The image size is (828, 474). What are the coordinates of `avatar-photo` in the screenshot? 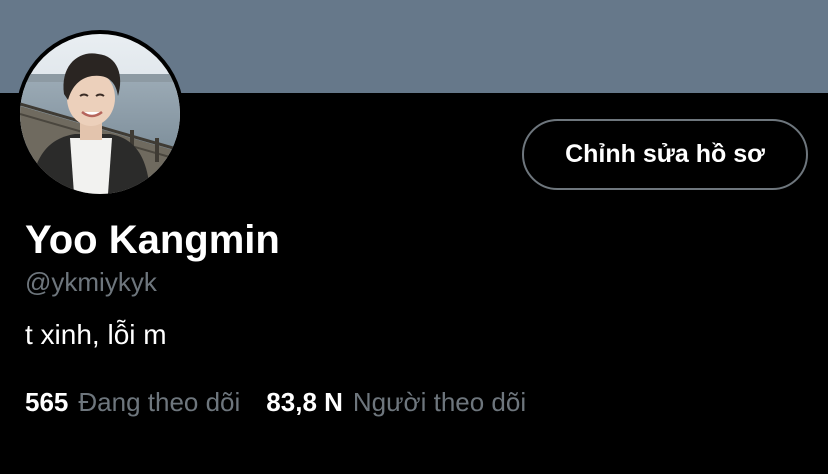 It's located at (100, 114).